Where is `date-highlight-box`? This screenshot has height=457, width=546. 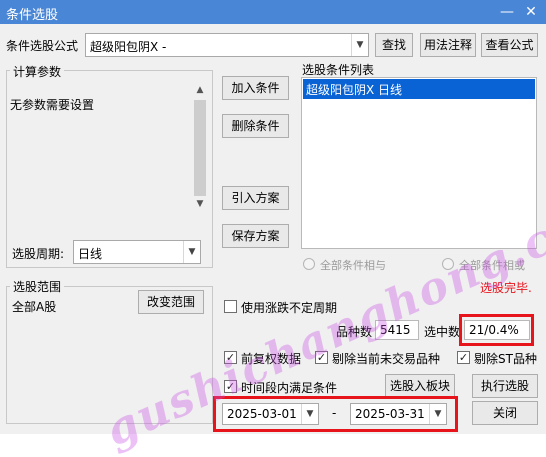
date-highlight-box is located at coordinates (335, 414).